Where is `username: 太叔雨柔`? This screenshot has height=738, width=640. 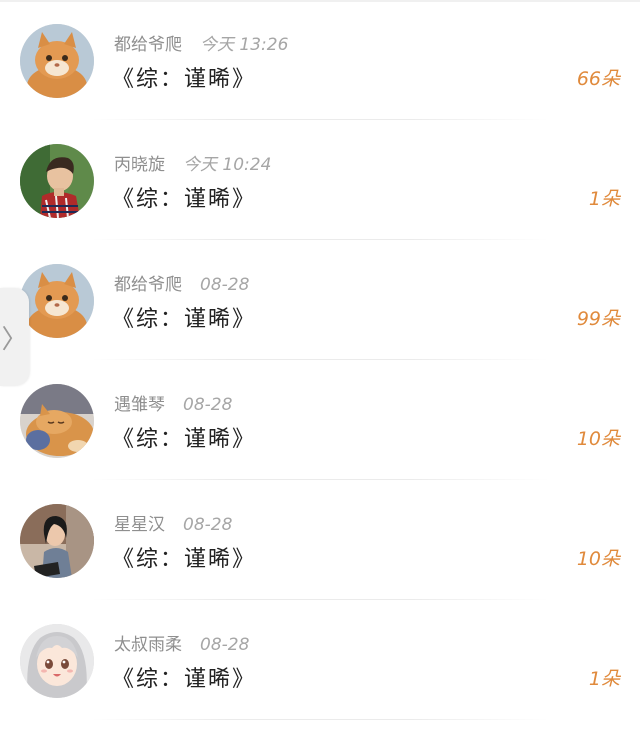 username: 太叔雨柔 is located at coordinates (148, 645).